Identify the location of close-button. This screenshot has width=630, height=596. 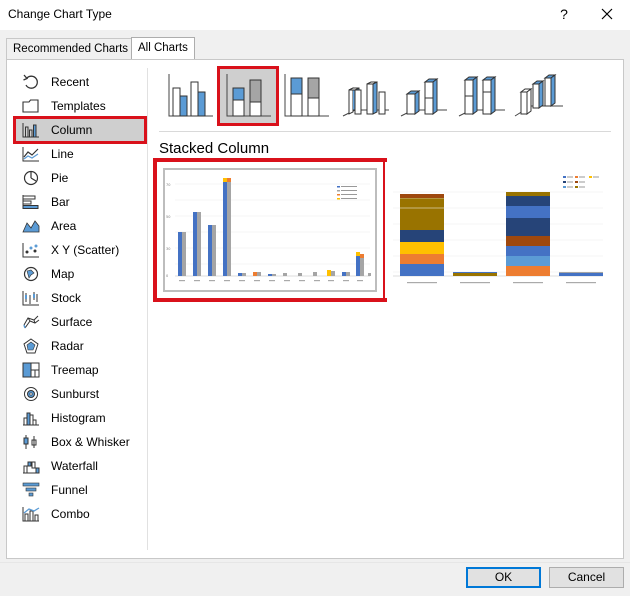
(607, 14).